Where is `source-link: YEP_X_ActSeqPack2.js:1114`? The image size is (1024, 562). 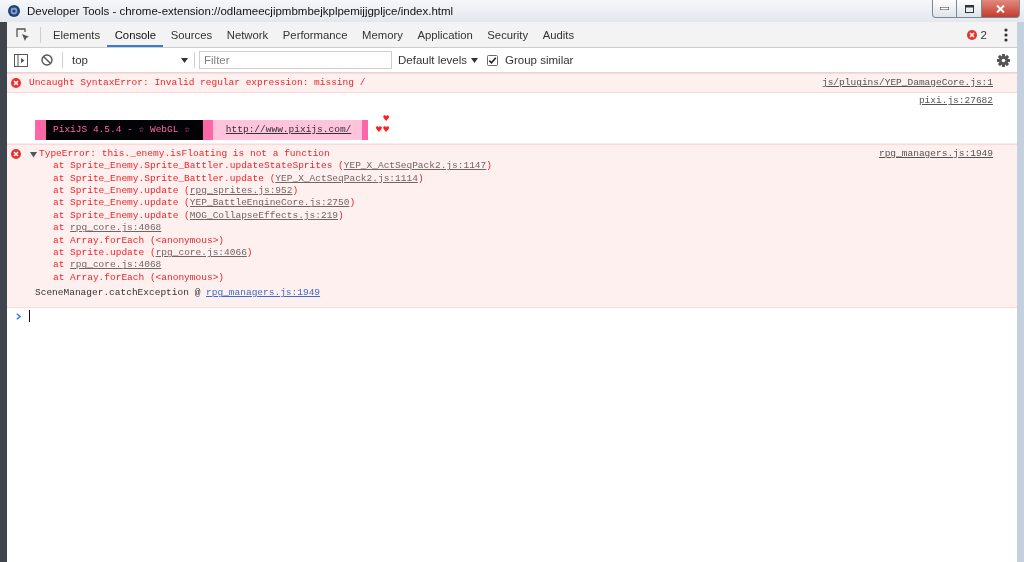 source-link: YEP_X_ActSeqPack2.js:1114 is located at coordinates (346, 178).